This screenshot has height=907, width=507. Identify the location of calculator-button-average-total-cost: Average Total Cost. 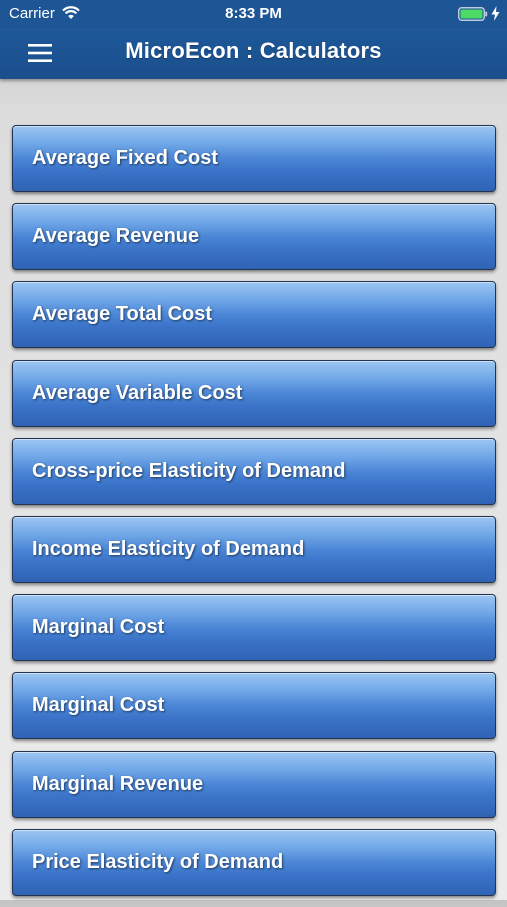
(254, 315).